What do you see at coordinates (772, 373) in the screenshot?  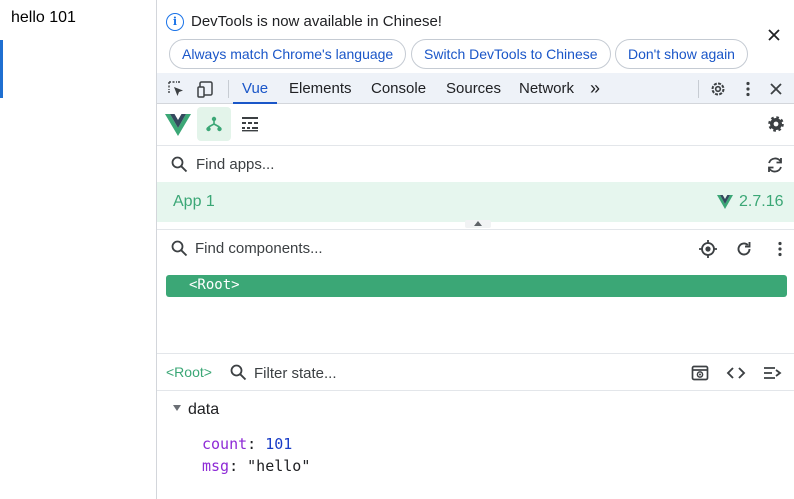 I see `format-icon` at bounding box center [772, 373].